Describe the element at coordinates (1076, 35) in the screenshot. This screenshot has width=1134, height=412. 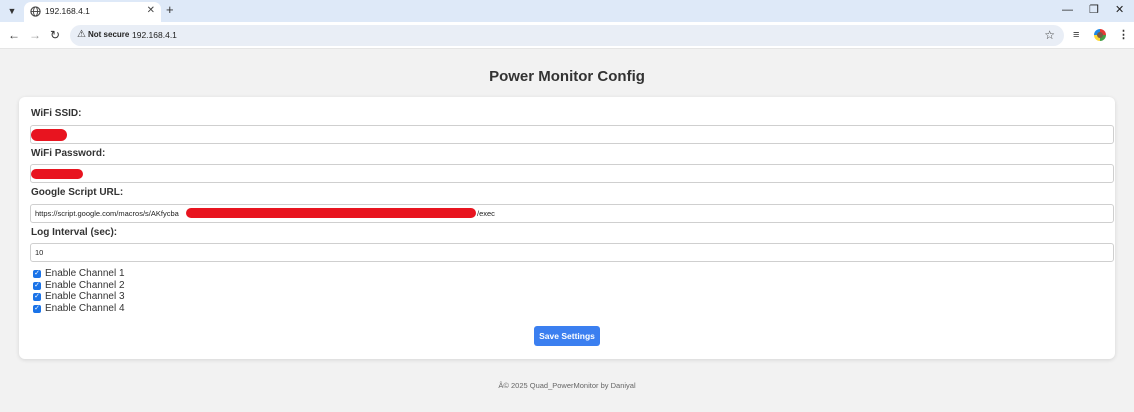
I see `media-queue-icon: ≡` at that location.